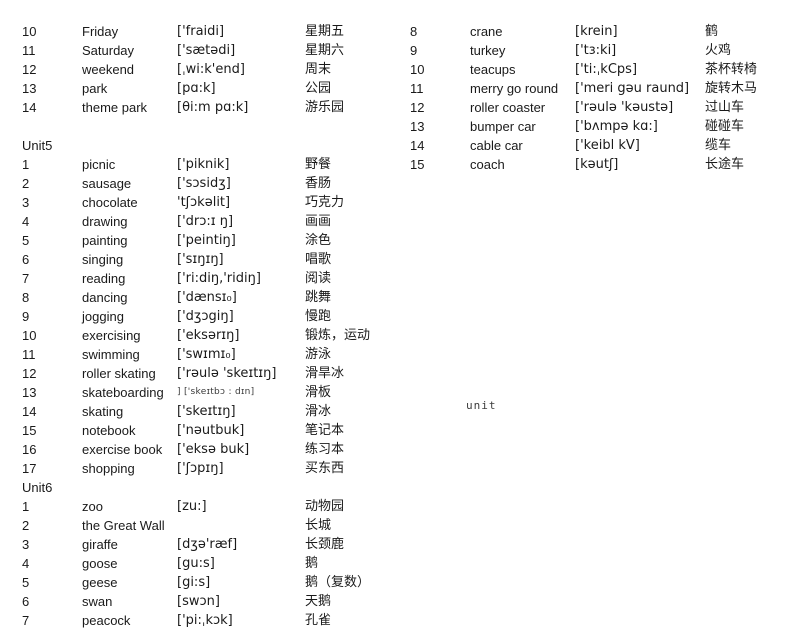  What do you see at coordinates (97, 601) in the screenshot?
I see `english-word: swan` at bounding box center [97, 601].